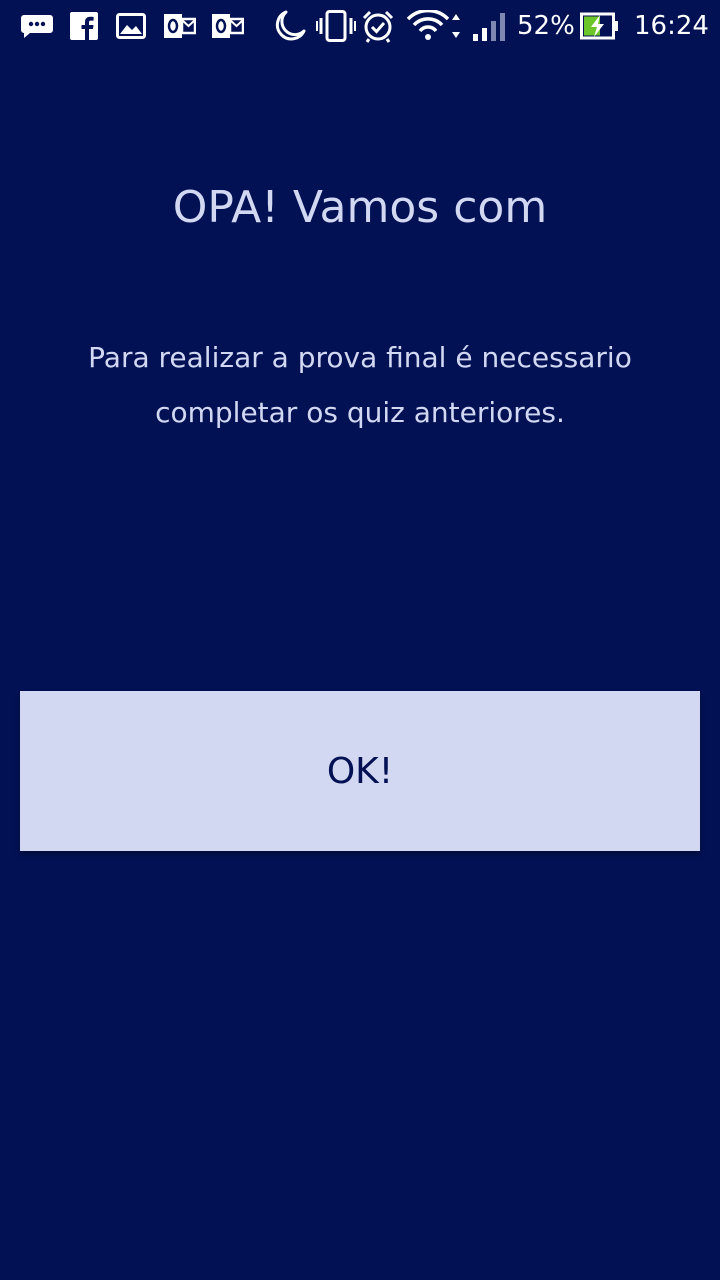 This screenshot has height=1280, width=720. What do you see at coordinates (546, 26) in the screenshot?
I see `battery-percent: 52%` at bounding box center [546, 26].